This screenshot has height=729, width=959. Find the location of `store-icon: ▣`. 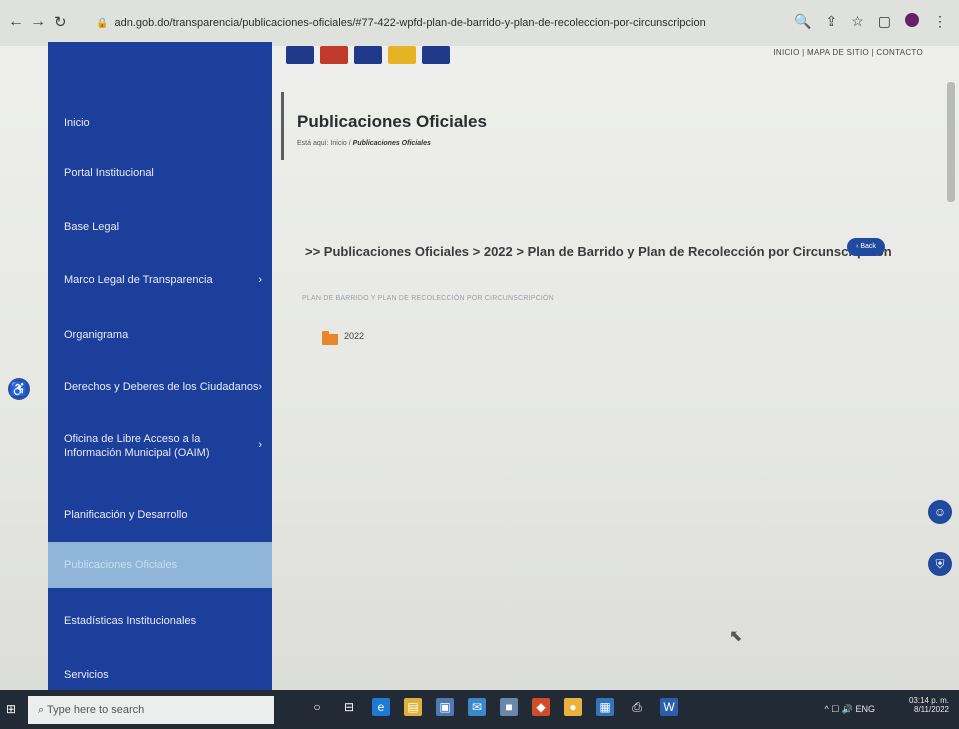

store-icon: ▣ is located at coordinates (445, 707).